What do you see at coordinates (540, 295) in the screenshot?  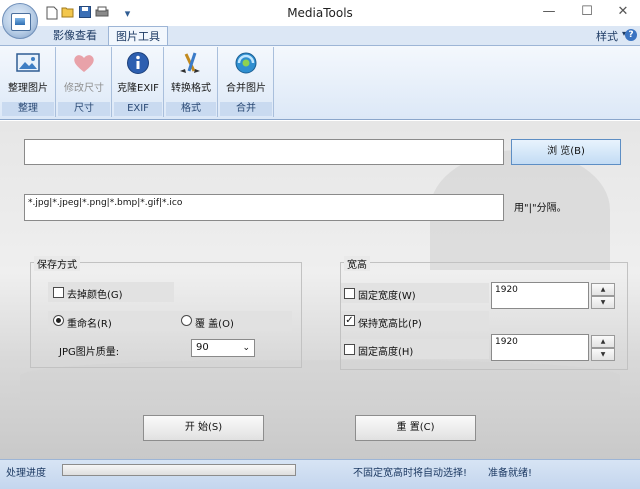 I see `width-input: 1920` at bounding box center [540, 295].